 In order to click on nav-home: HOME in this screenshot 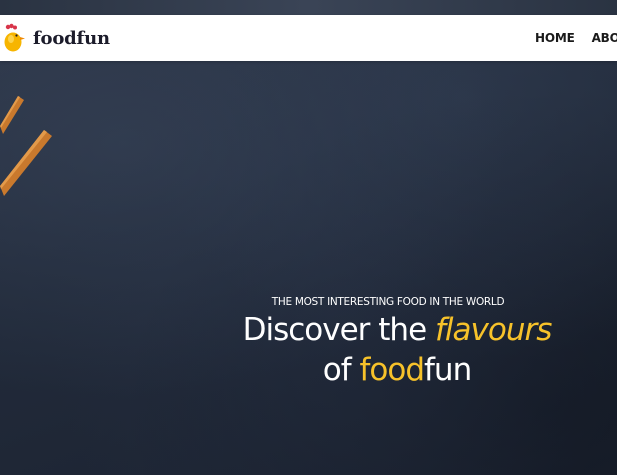, I will do `click(555, 38)`.